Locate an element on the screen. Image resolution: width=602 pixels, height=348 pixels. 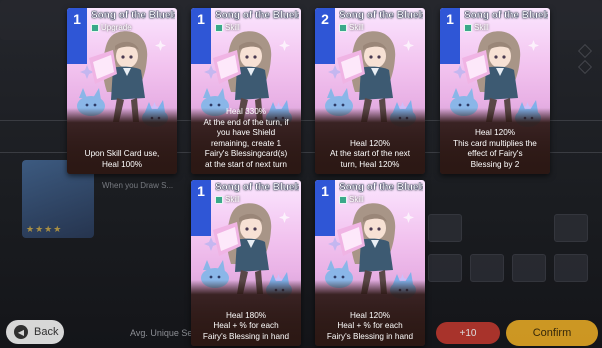
card-type-label: Upgrade is located at coordinates (116, 27).